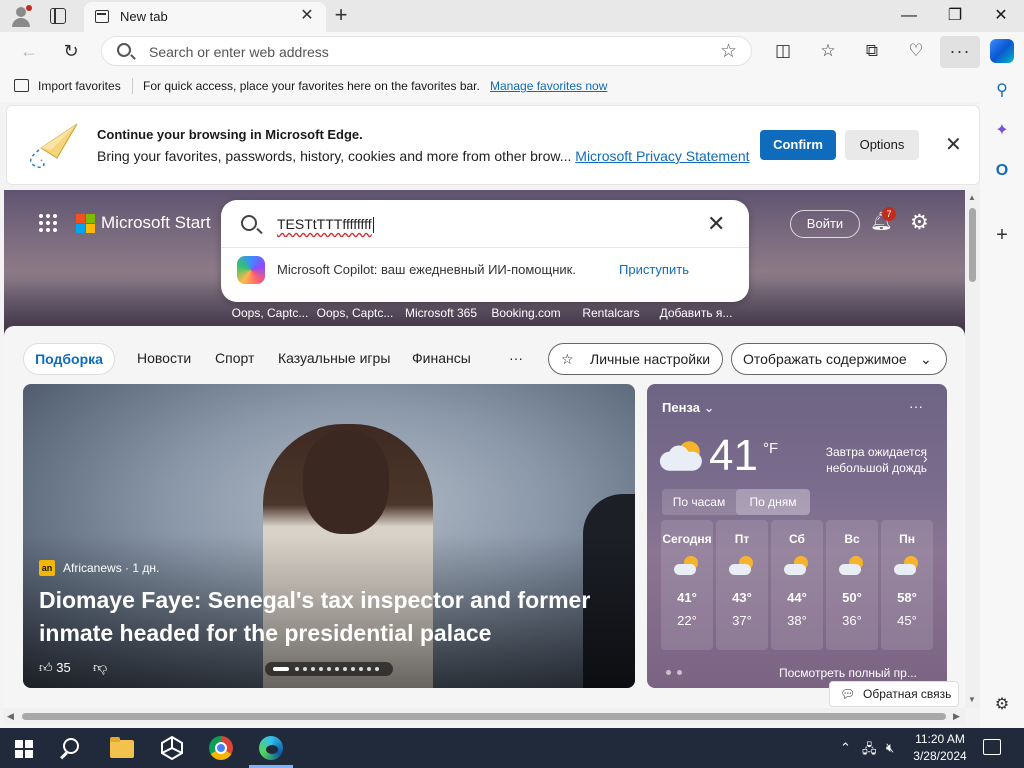  I want to click on address-bar: Search or enter web address ☆, so click(426, 51).